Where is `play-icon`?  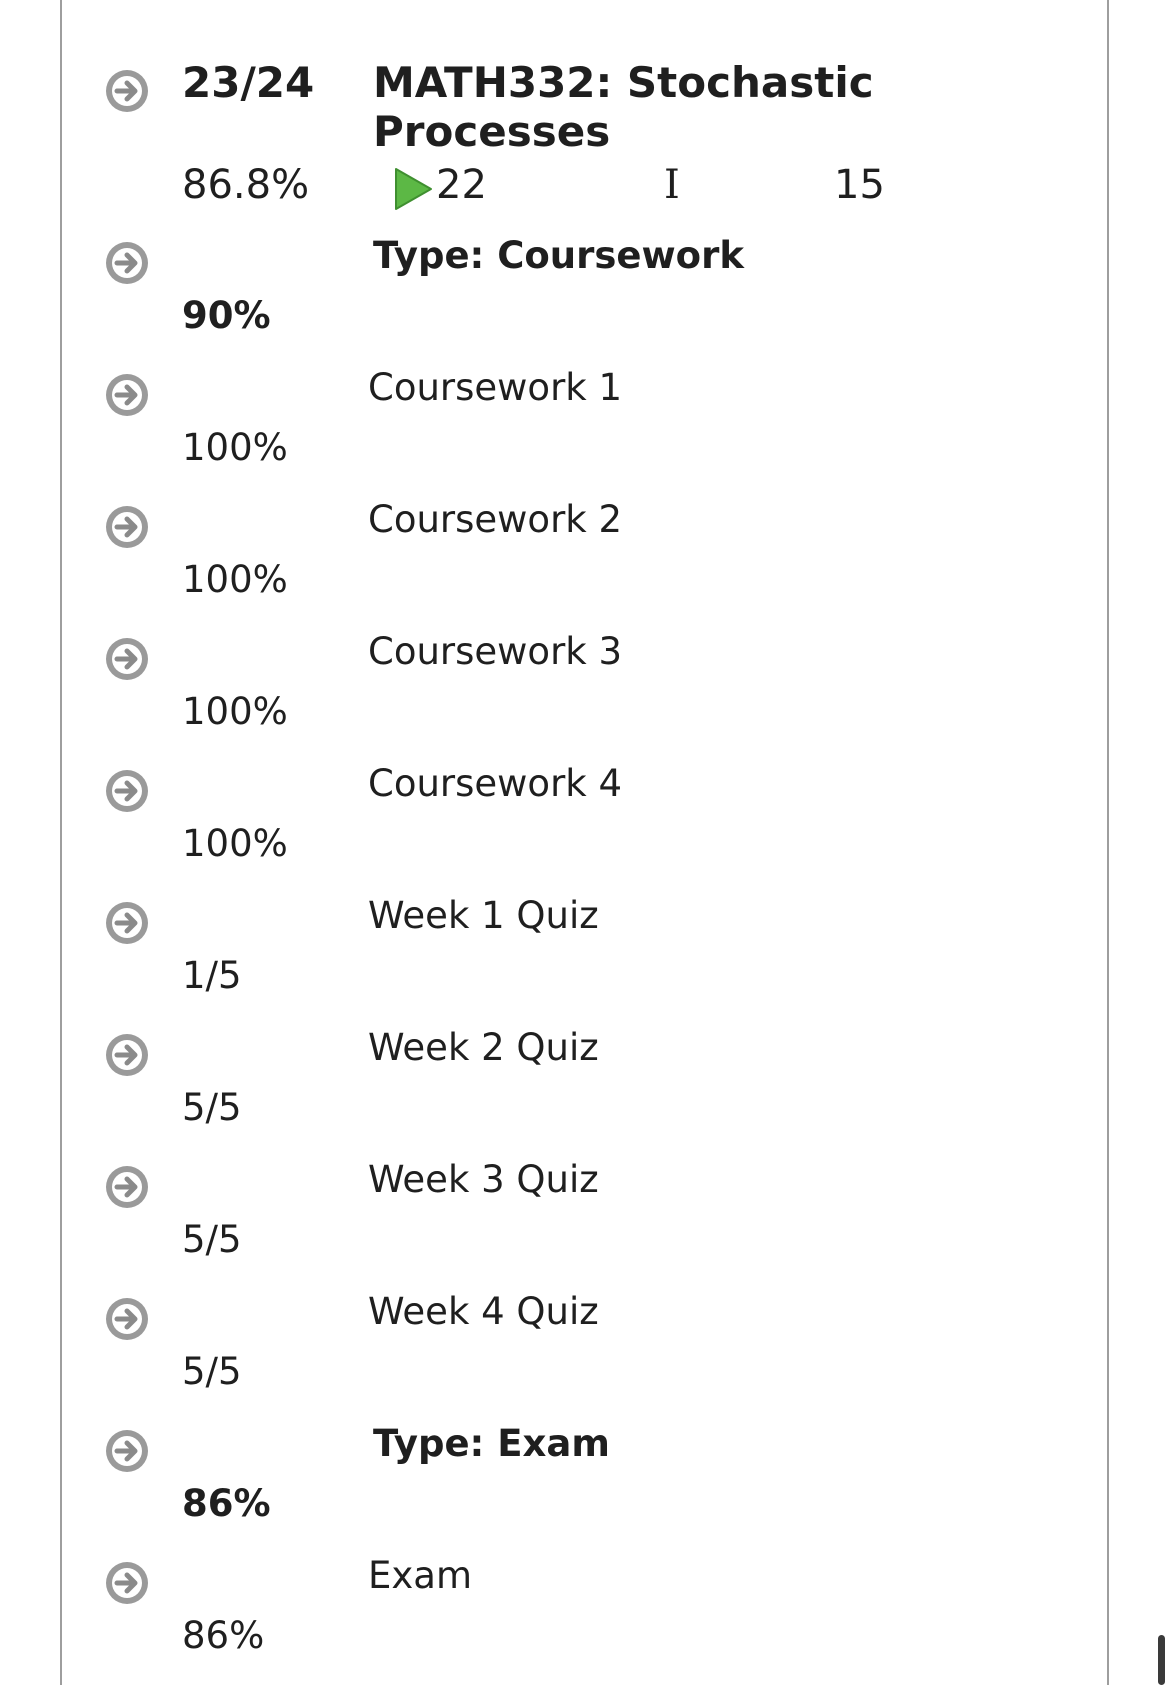 play-icon is located at coordinates (414, 189).